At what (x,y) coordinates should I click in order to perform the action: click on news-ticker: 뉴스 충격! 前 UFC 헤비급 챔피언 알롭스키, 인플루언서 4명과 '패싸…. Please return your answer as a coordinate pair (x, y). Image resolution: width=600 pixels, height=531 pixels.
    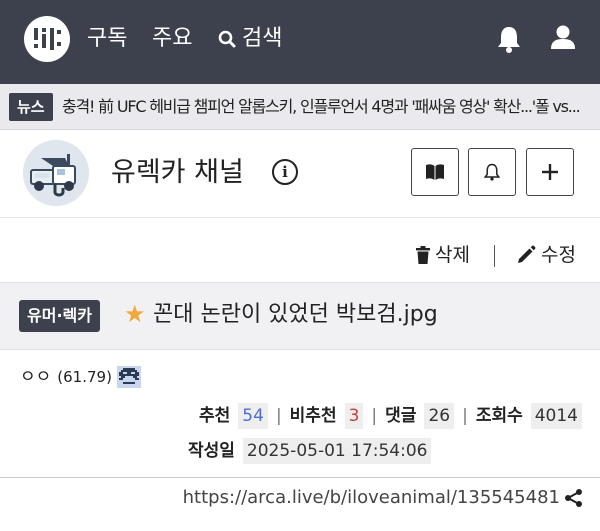
    Looking at the image, I should click on (300, 107).